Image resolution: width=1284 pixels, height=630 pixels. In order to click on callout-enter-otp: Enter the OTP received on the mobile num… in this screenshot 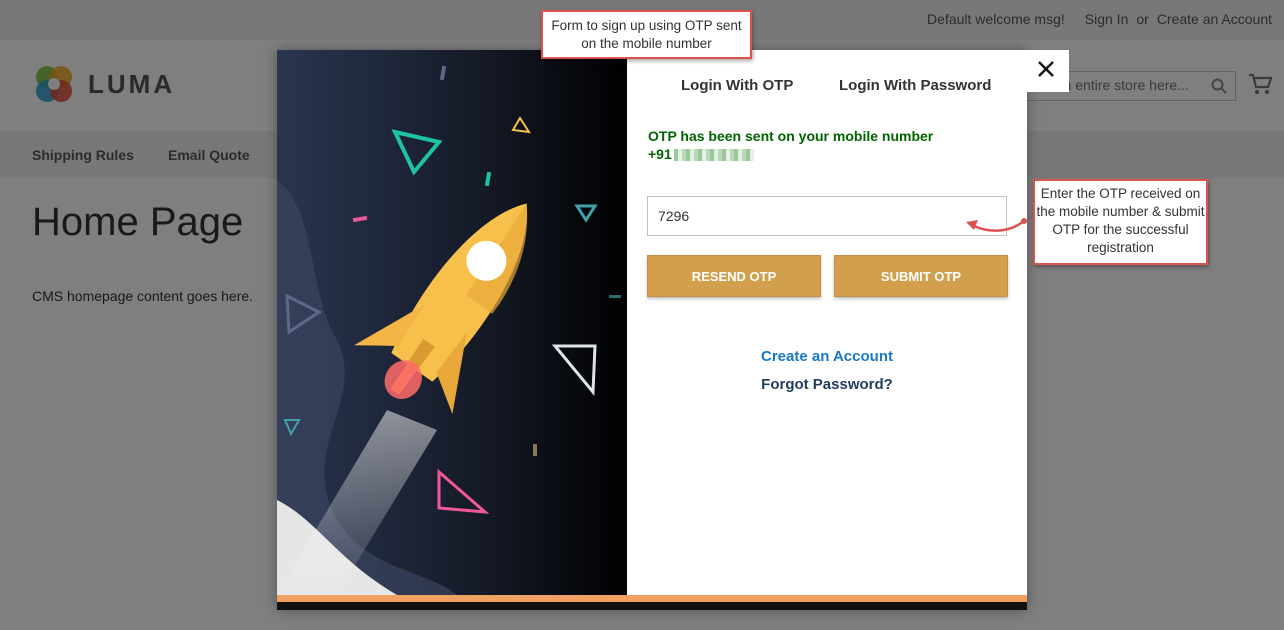, I will do `click(1120, 222)`.